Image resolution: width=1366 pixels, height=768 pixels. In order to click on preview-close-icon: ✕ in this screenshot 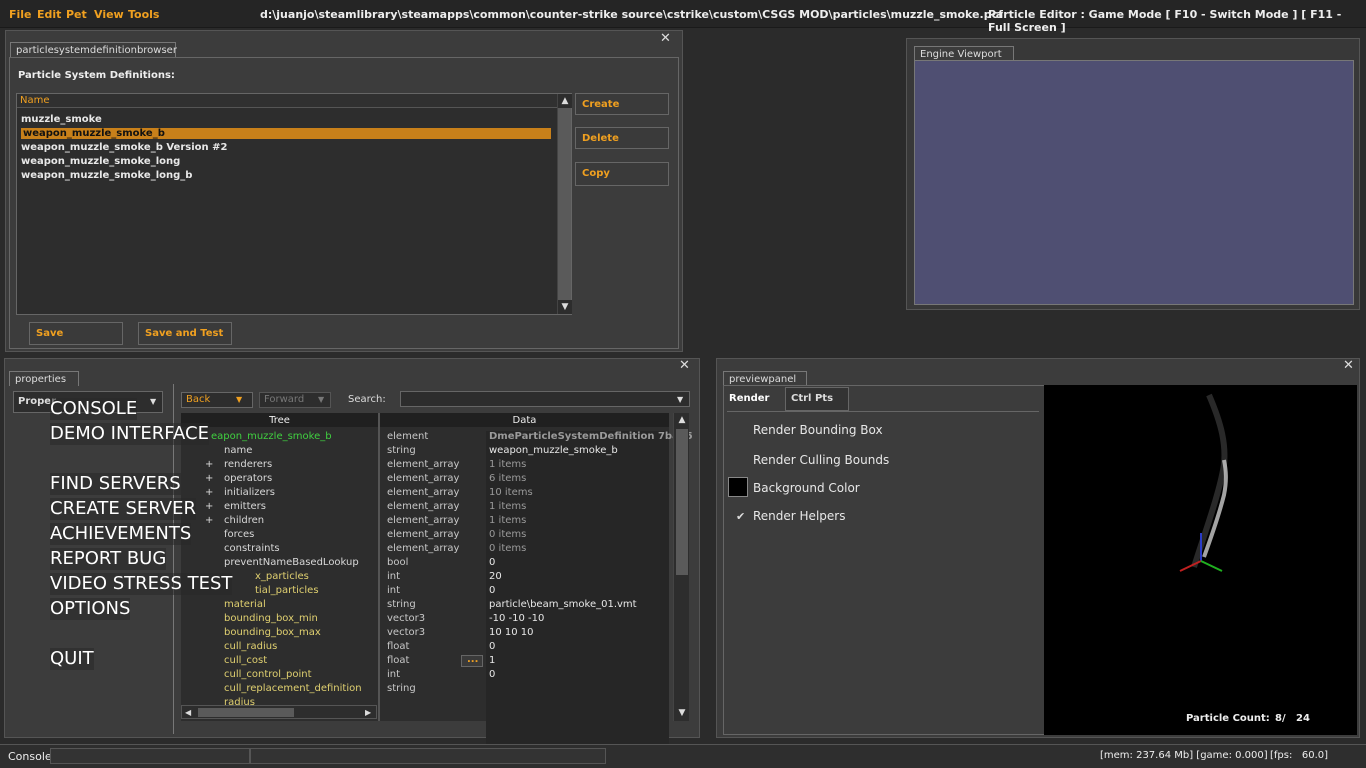, I will do `click(1348, 365)`.